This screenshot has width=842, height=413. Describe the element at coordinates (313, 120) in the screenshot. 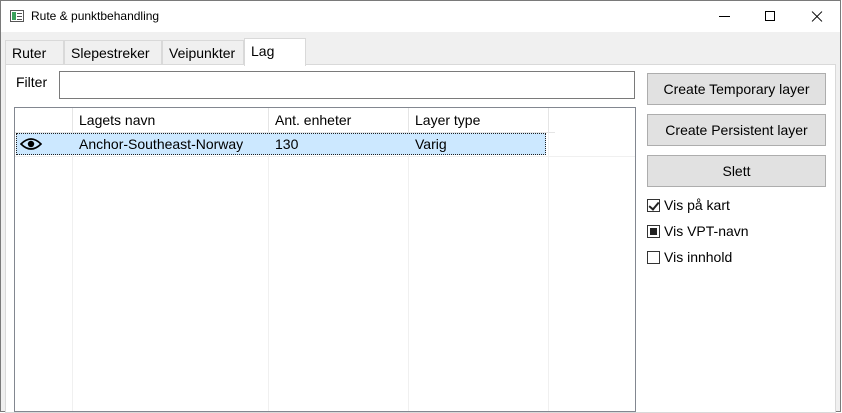

I see `column-header-count: Ant. enheter` at that location.